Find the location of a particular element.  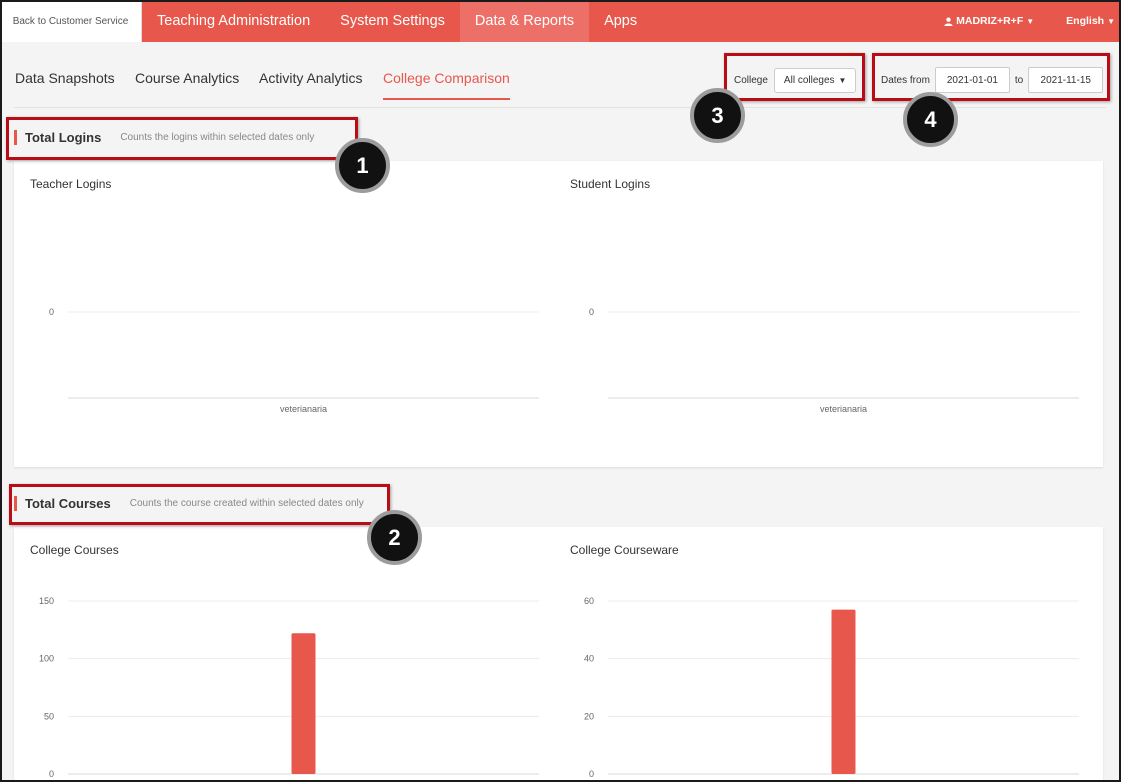

annotation-badge-4: 4 is located at coordinates (930, 119).